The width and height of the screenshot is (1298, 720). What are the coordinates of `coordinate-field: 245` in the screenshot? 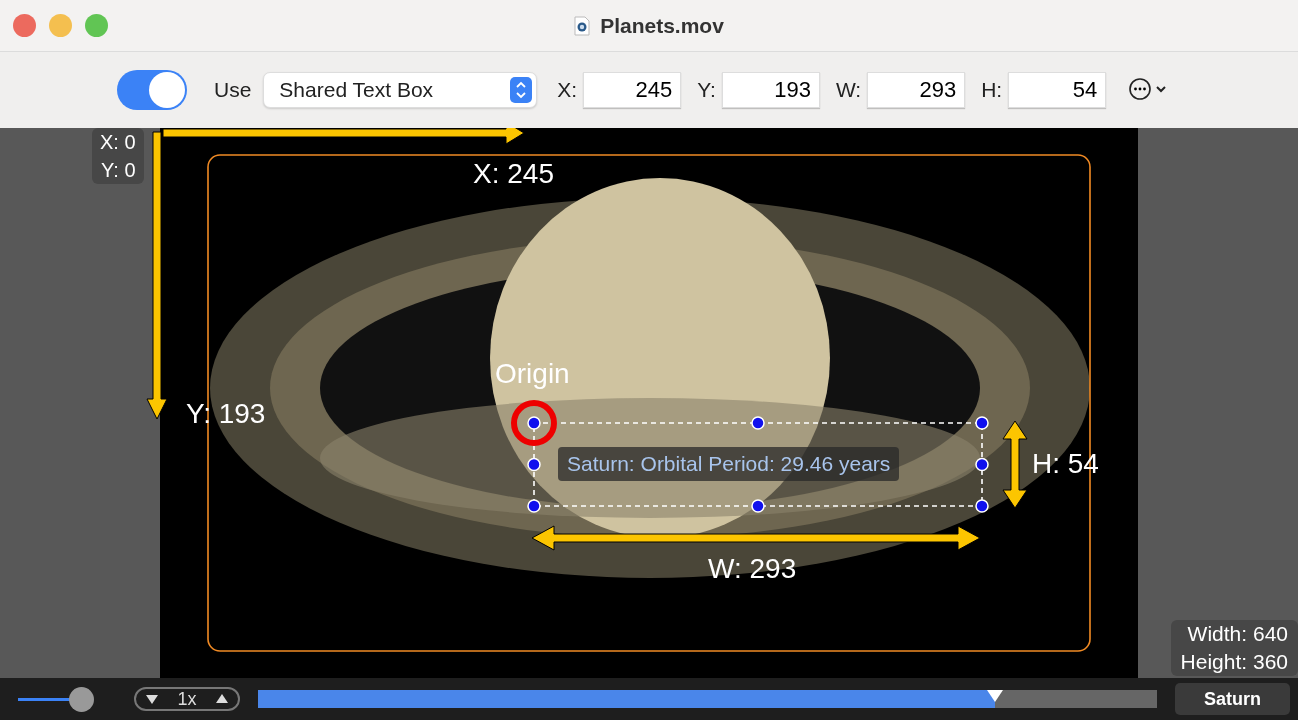 It's located at (632, 90).